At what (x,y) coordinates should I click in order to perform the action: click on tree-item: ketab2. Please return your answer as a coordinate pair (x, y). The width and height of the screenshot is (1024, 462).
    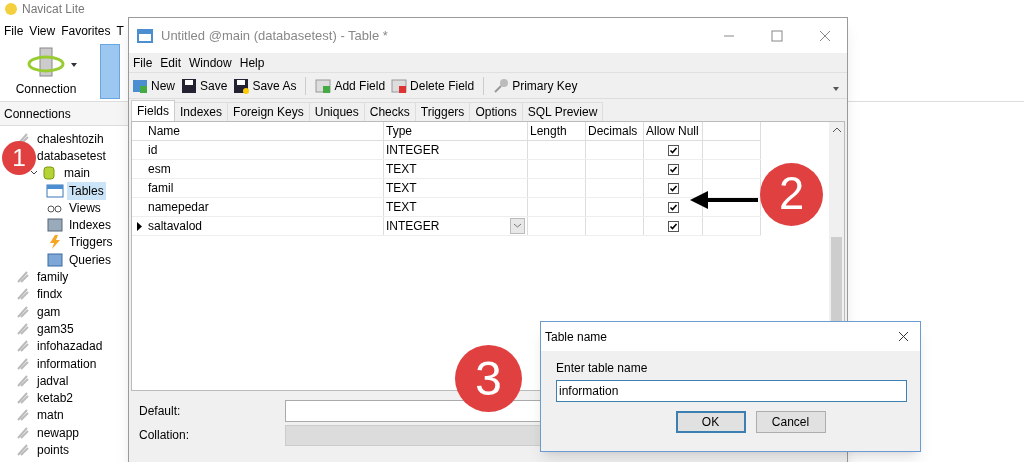
    Looking at the image, I should click on (55, 398).